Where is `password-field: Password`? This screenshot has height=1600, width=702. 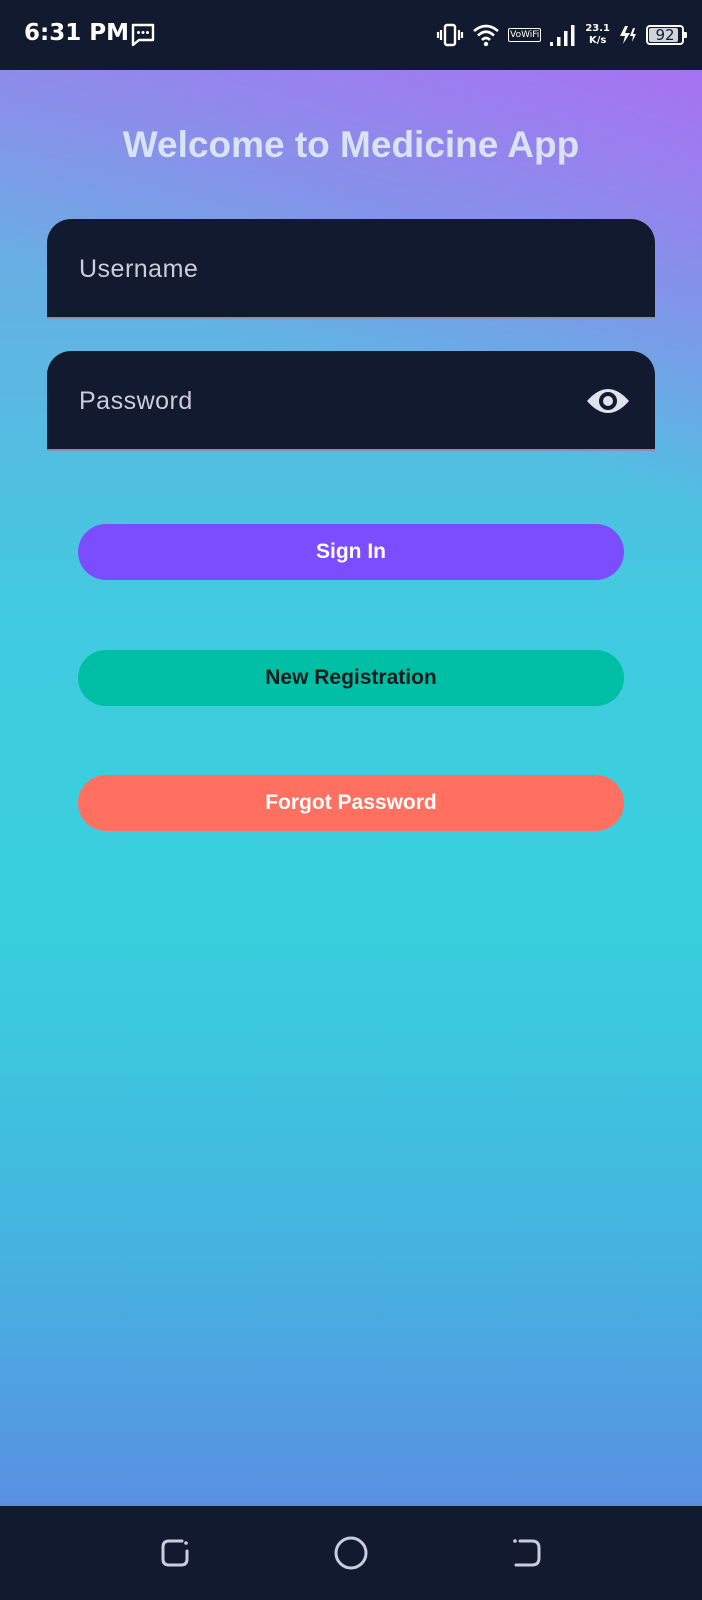 password-field: Password is located at coordinates (351, 401).